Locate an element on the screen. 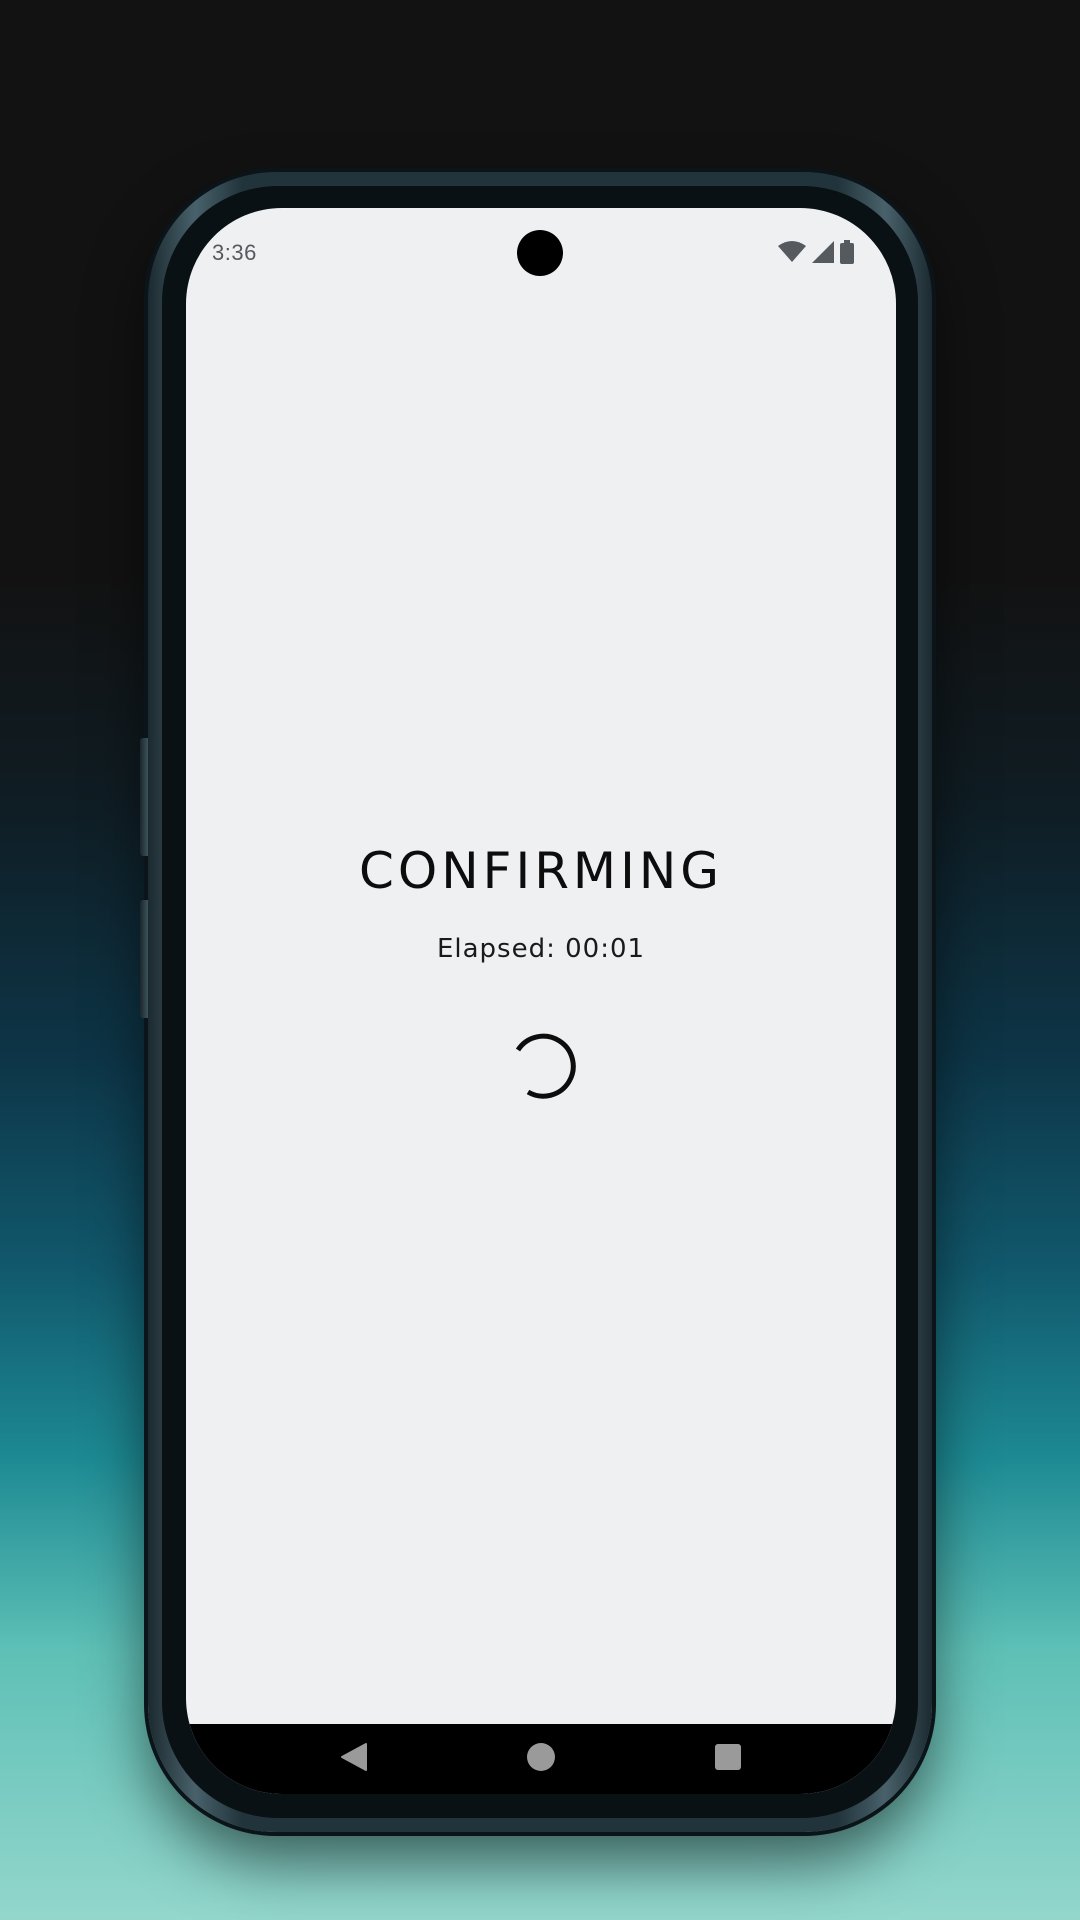 This screenshot has height=1920, width=1080. home-icon is located at coordinates (541, 1759).